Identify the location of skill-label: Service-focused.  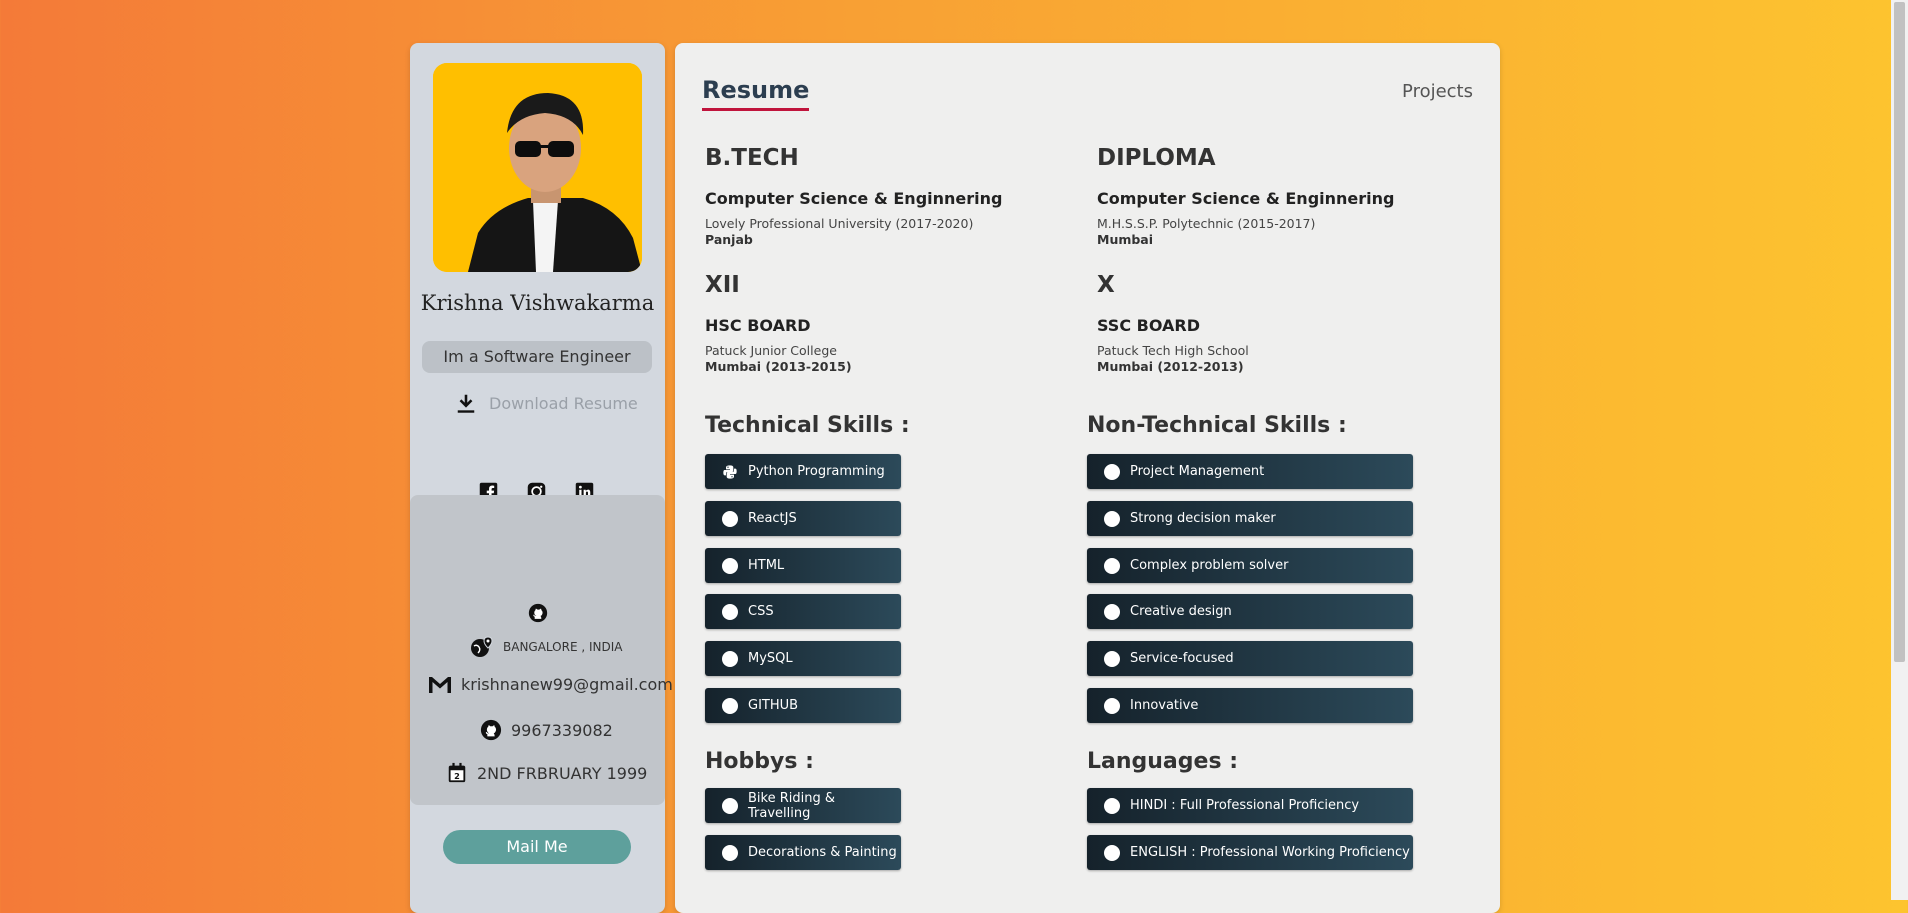
(1182, 658).